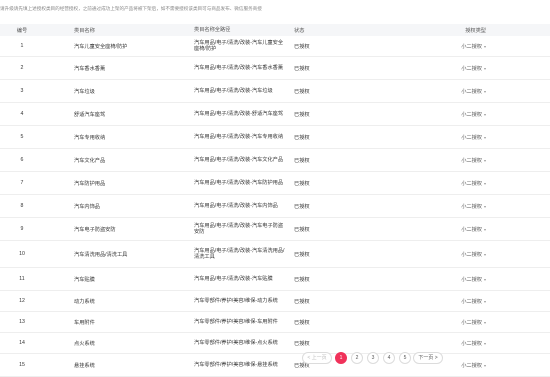 The height and width of the screenshot is (377, 550). What do you see at coordinates (84, 343) in the screenshot?
I see `row-name: 点火系统` at bounding box center [84, 343].